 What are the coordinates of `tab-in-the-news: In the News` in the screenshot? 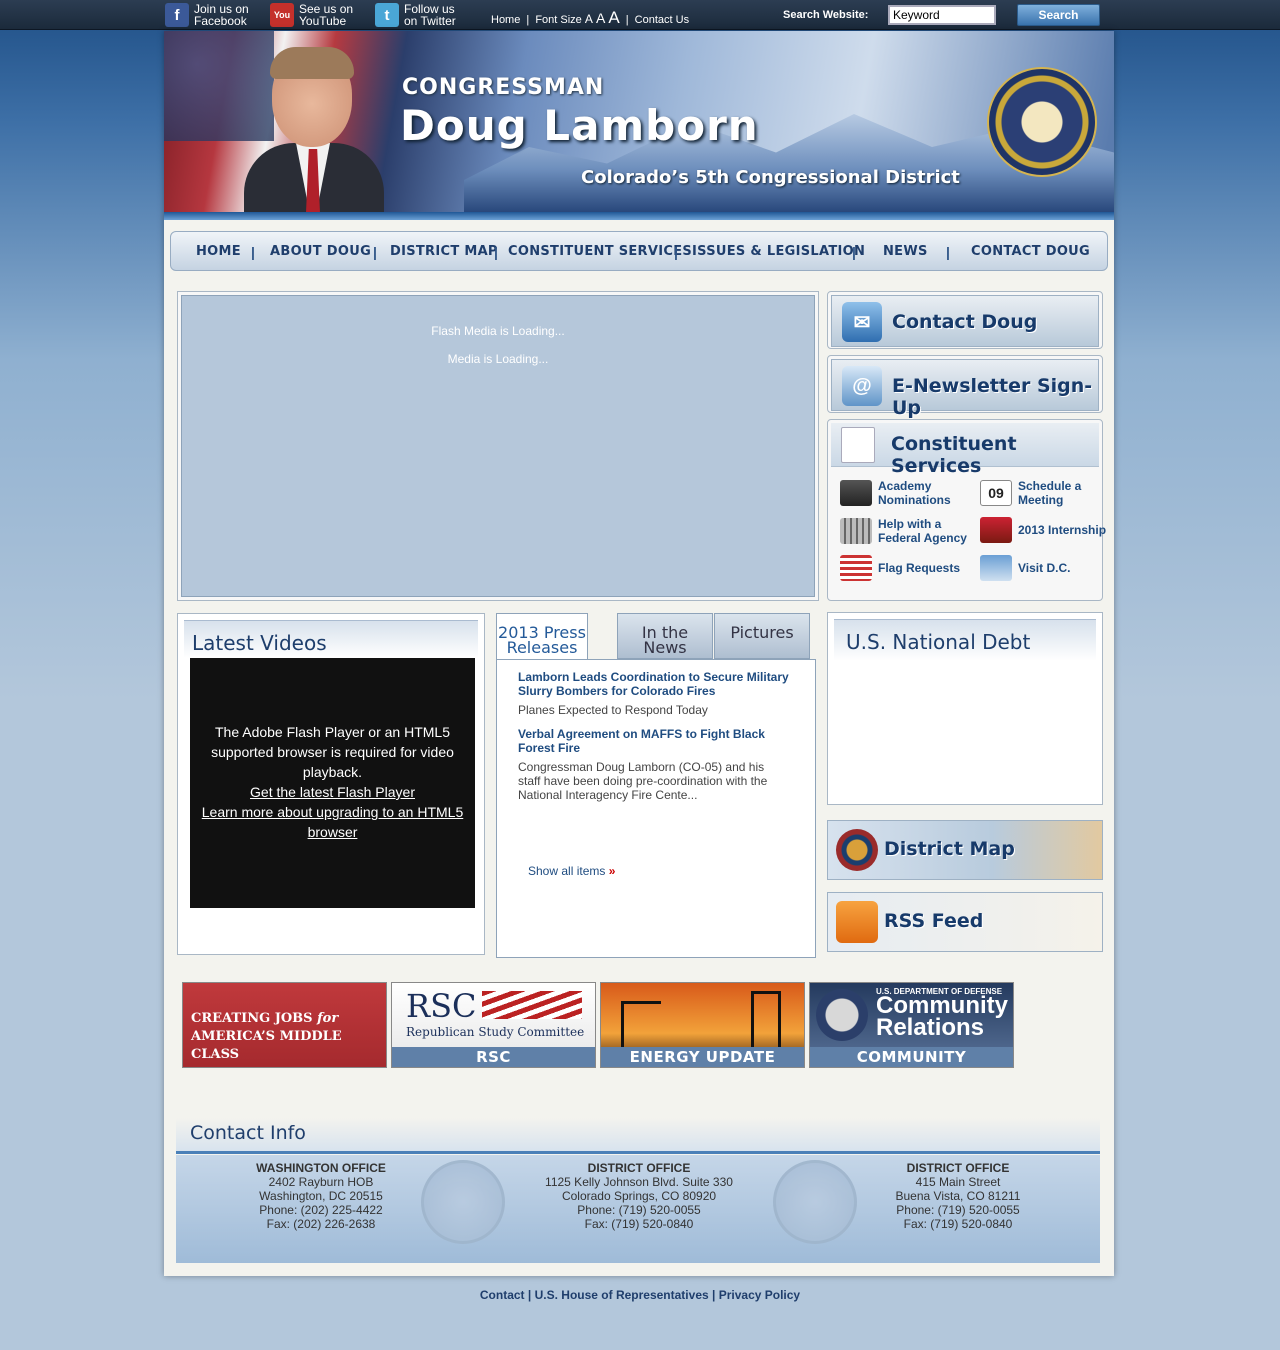 It's located at (665, 636).